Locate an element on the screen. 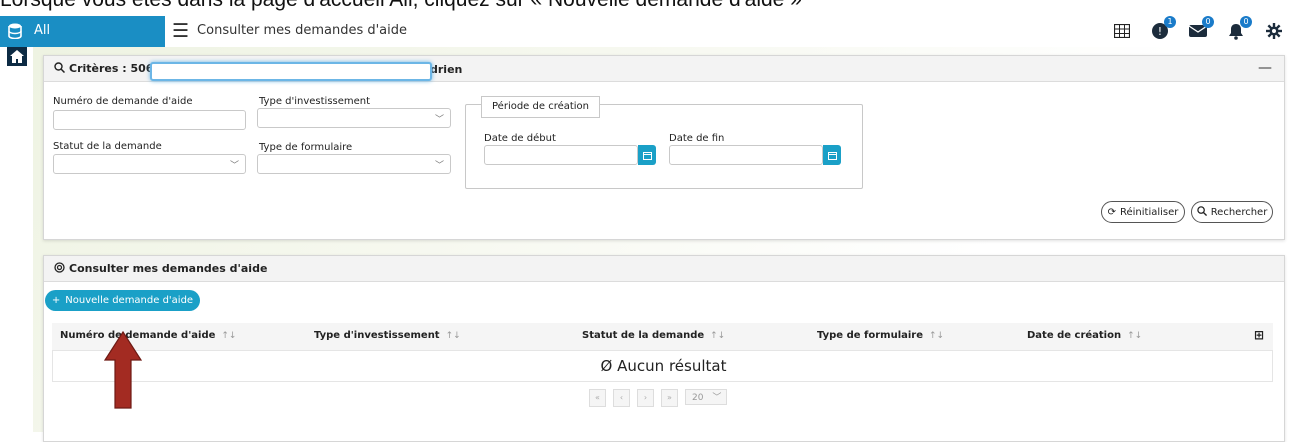 The height and width of the screenshot is (442, 1293). column-date: Date de création ↑↓ is located at coordinates (1084, 335).